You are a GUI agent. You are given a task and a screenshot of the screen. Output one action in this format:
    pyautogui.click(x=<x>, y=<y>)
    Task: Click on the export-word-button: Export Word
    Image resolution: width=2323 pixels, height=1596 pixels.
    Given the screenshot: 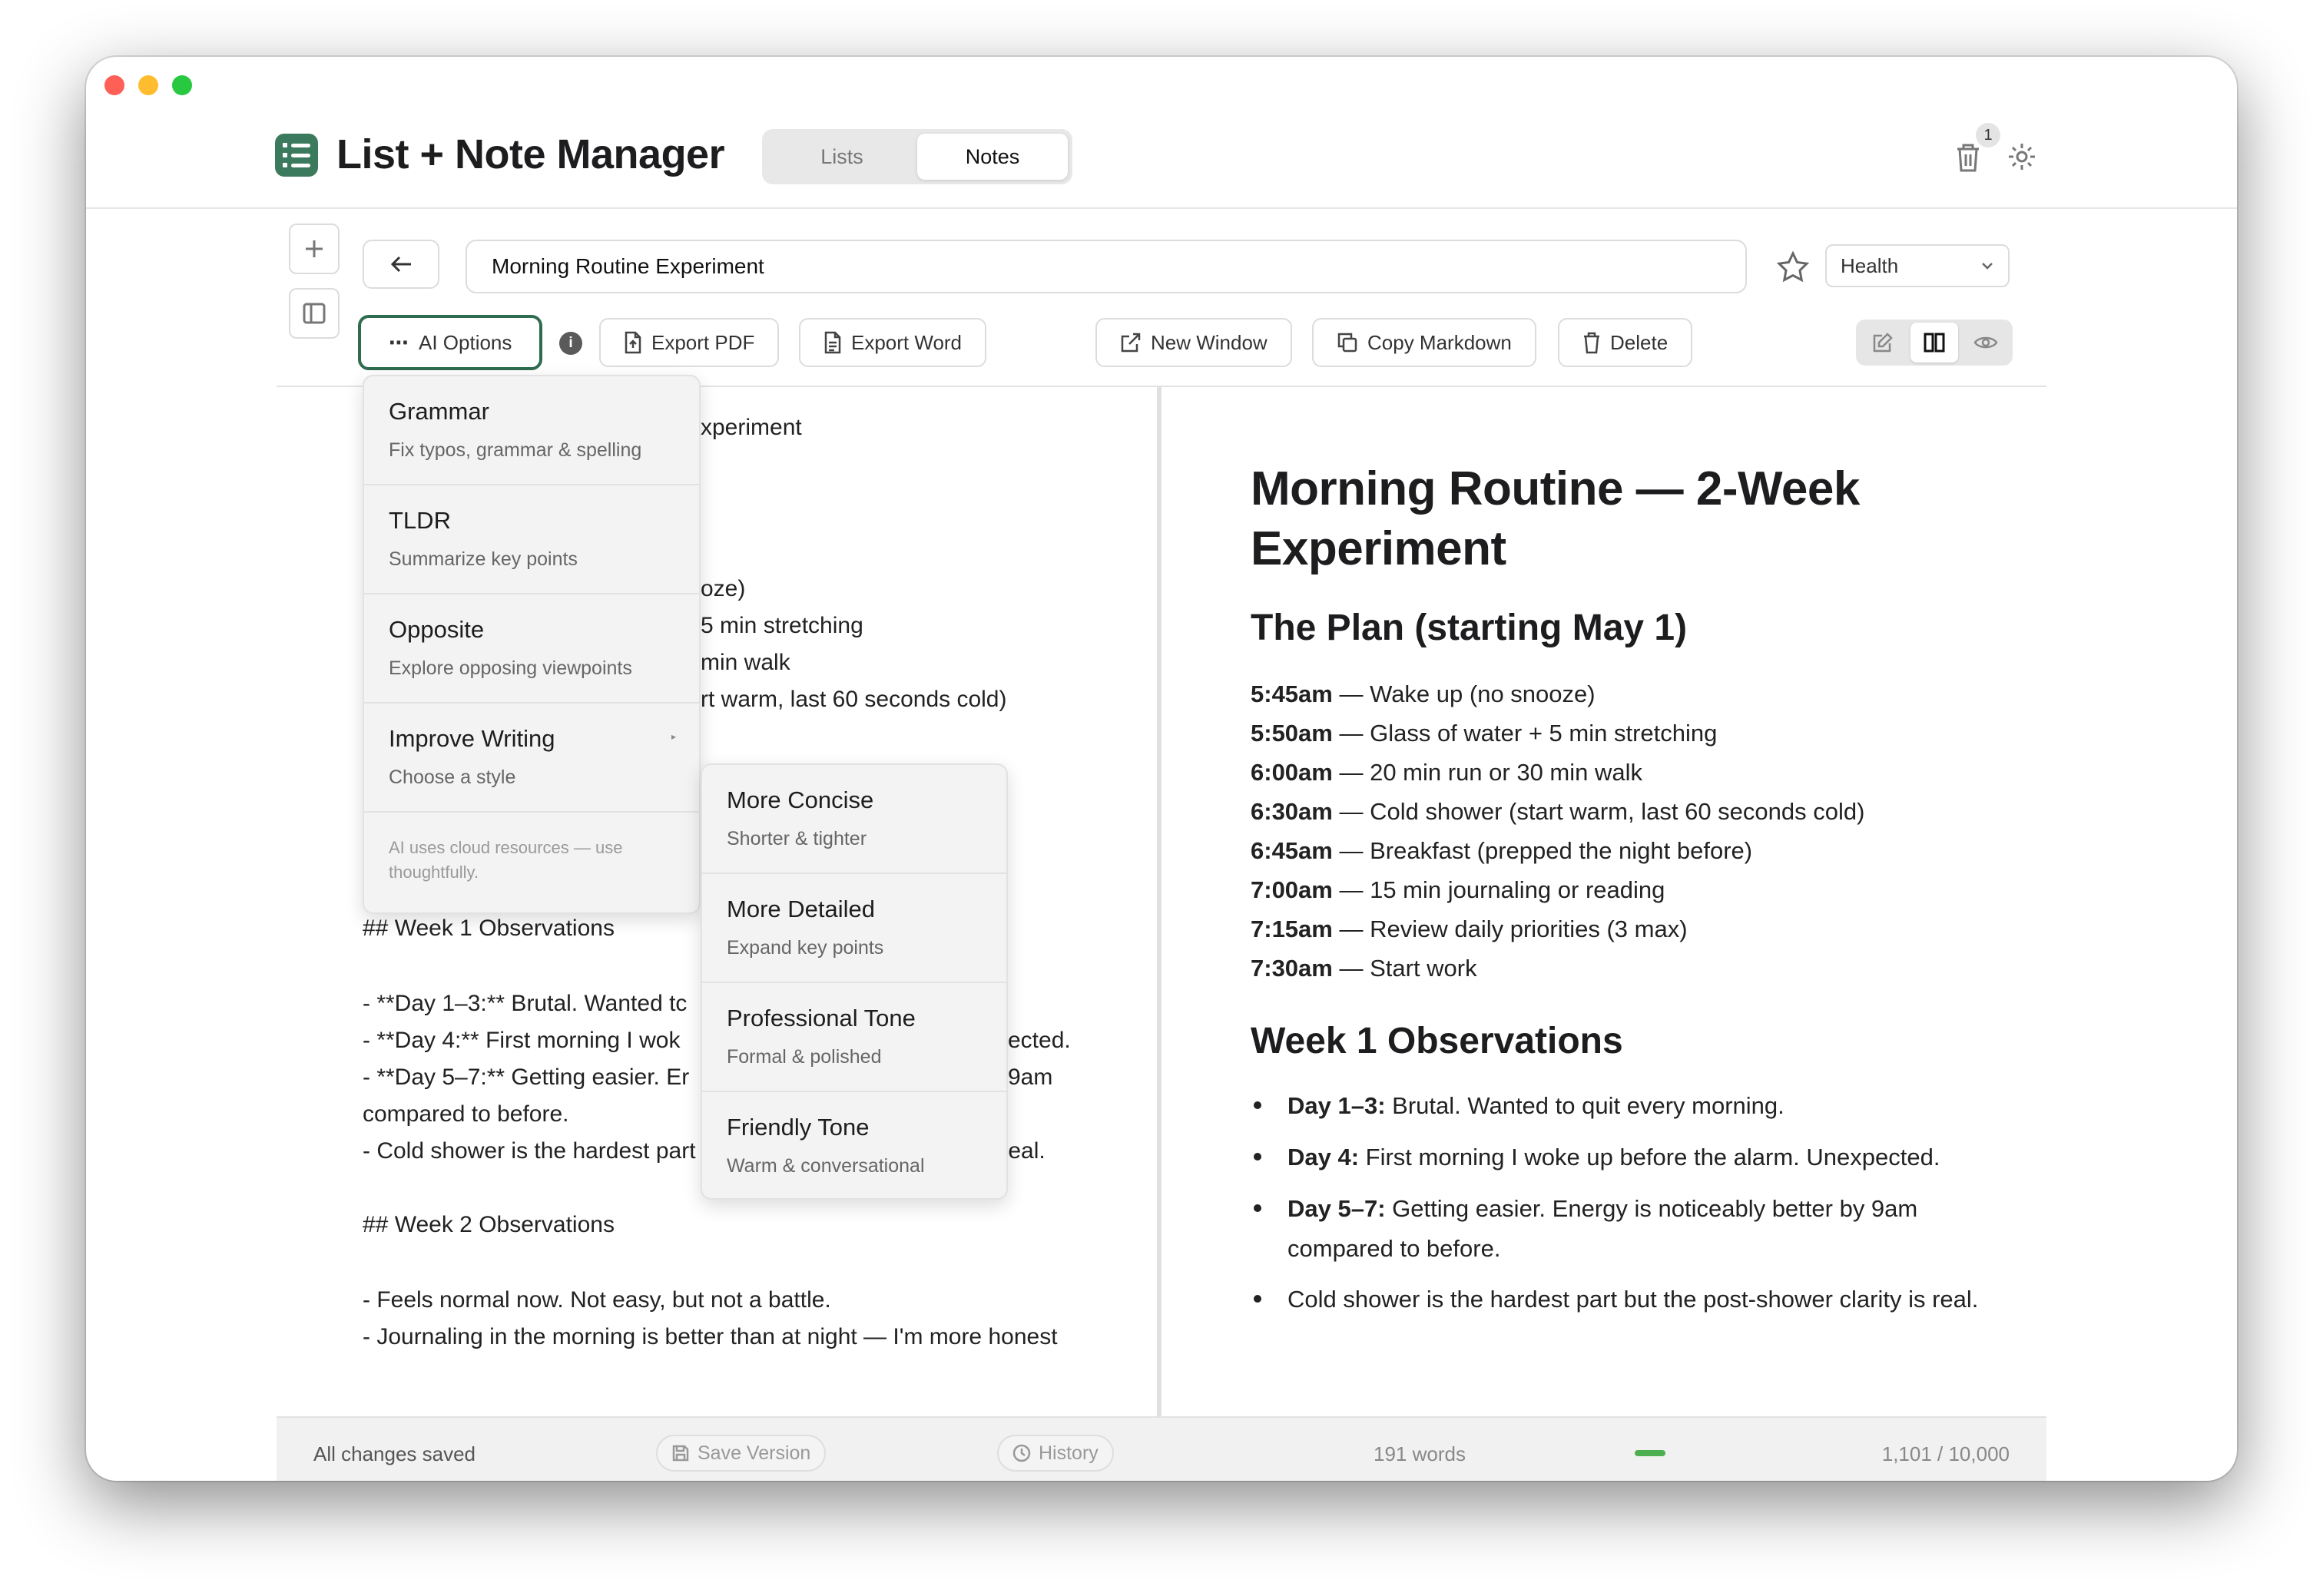 What is the action you would take?
    pyautogui.click(x=893, y=342)
    